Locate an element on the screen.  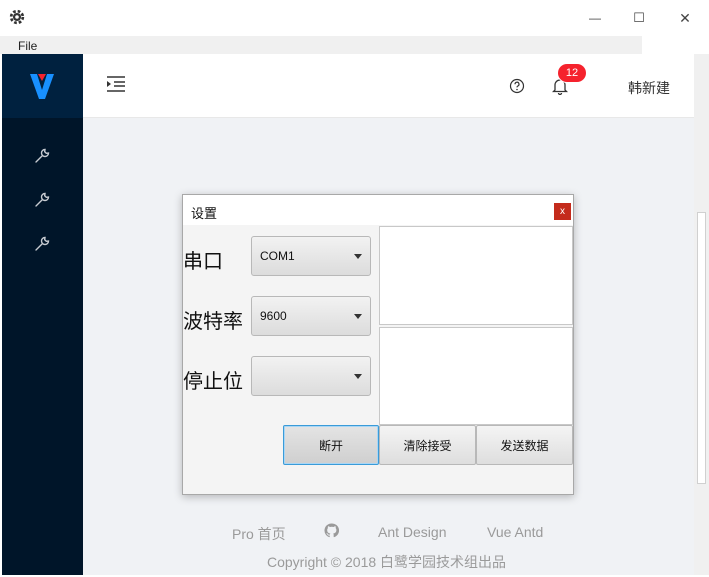
question-circle-icon is located at coordinates (517, 86).